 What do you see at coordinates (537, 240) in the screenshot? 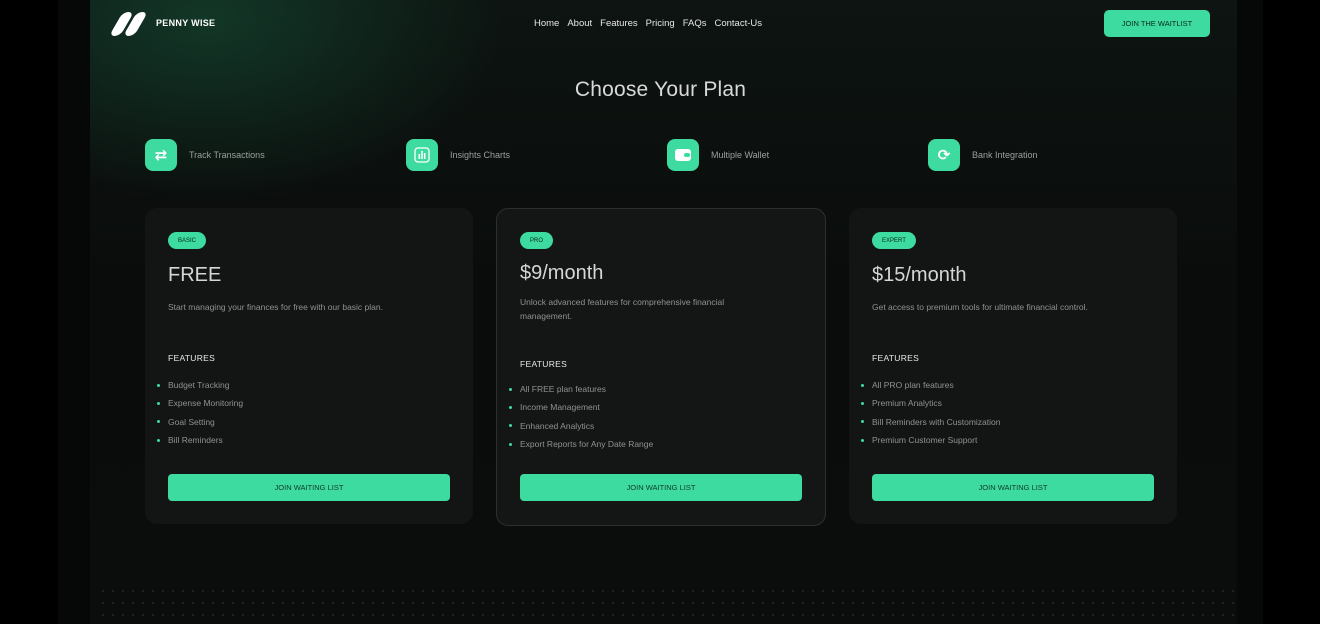
I see `plan-badge: PRO` at bounding box center [537, 240].